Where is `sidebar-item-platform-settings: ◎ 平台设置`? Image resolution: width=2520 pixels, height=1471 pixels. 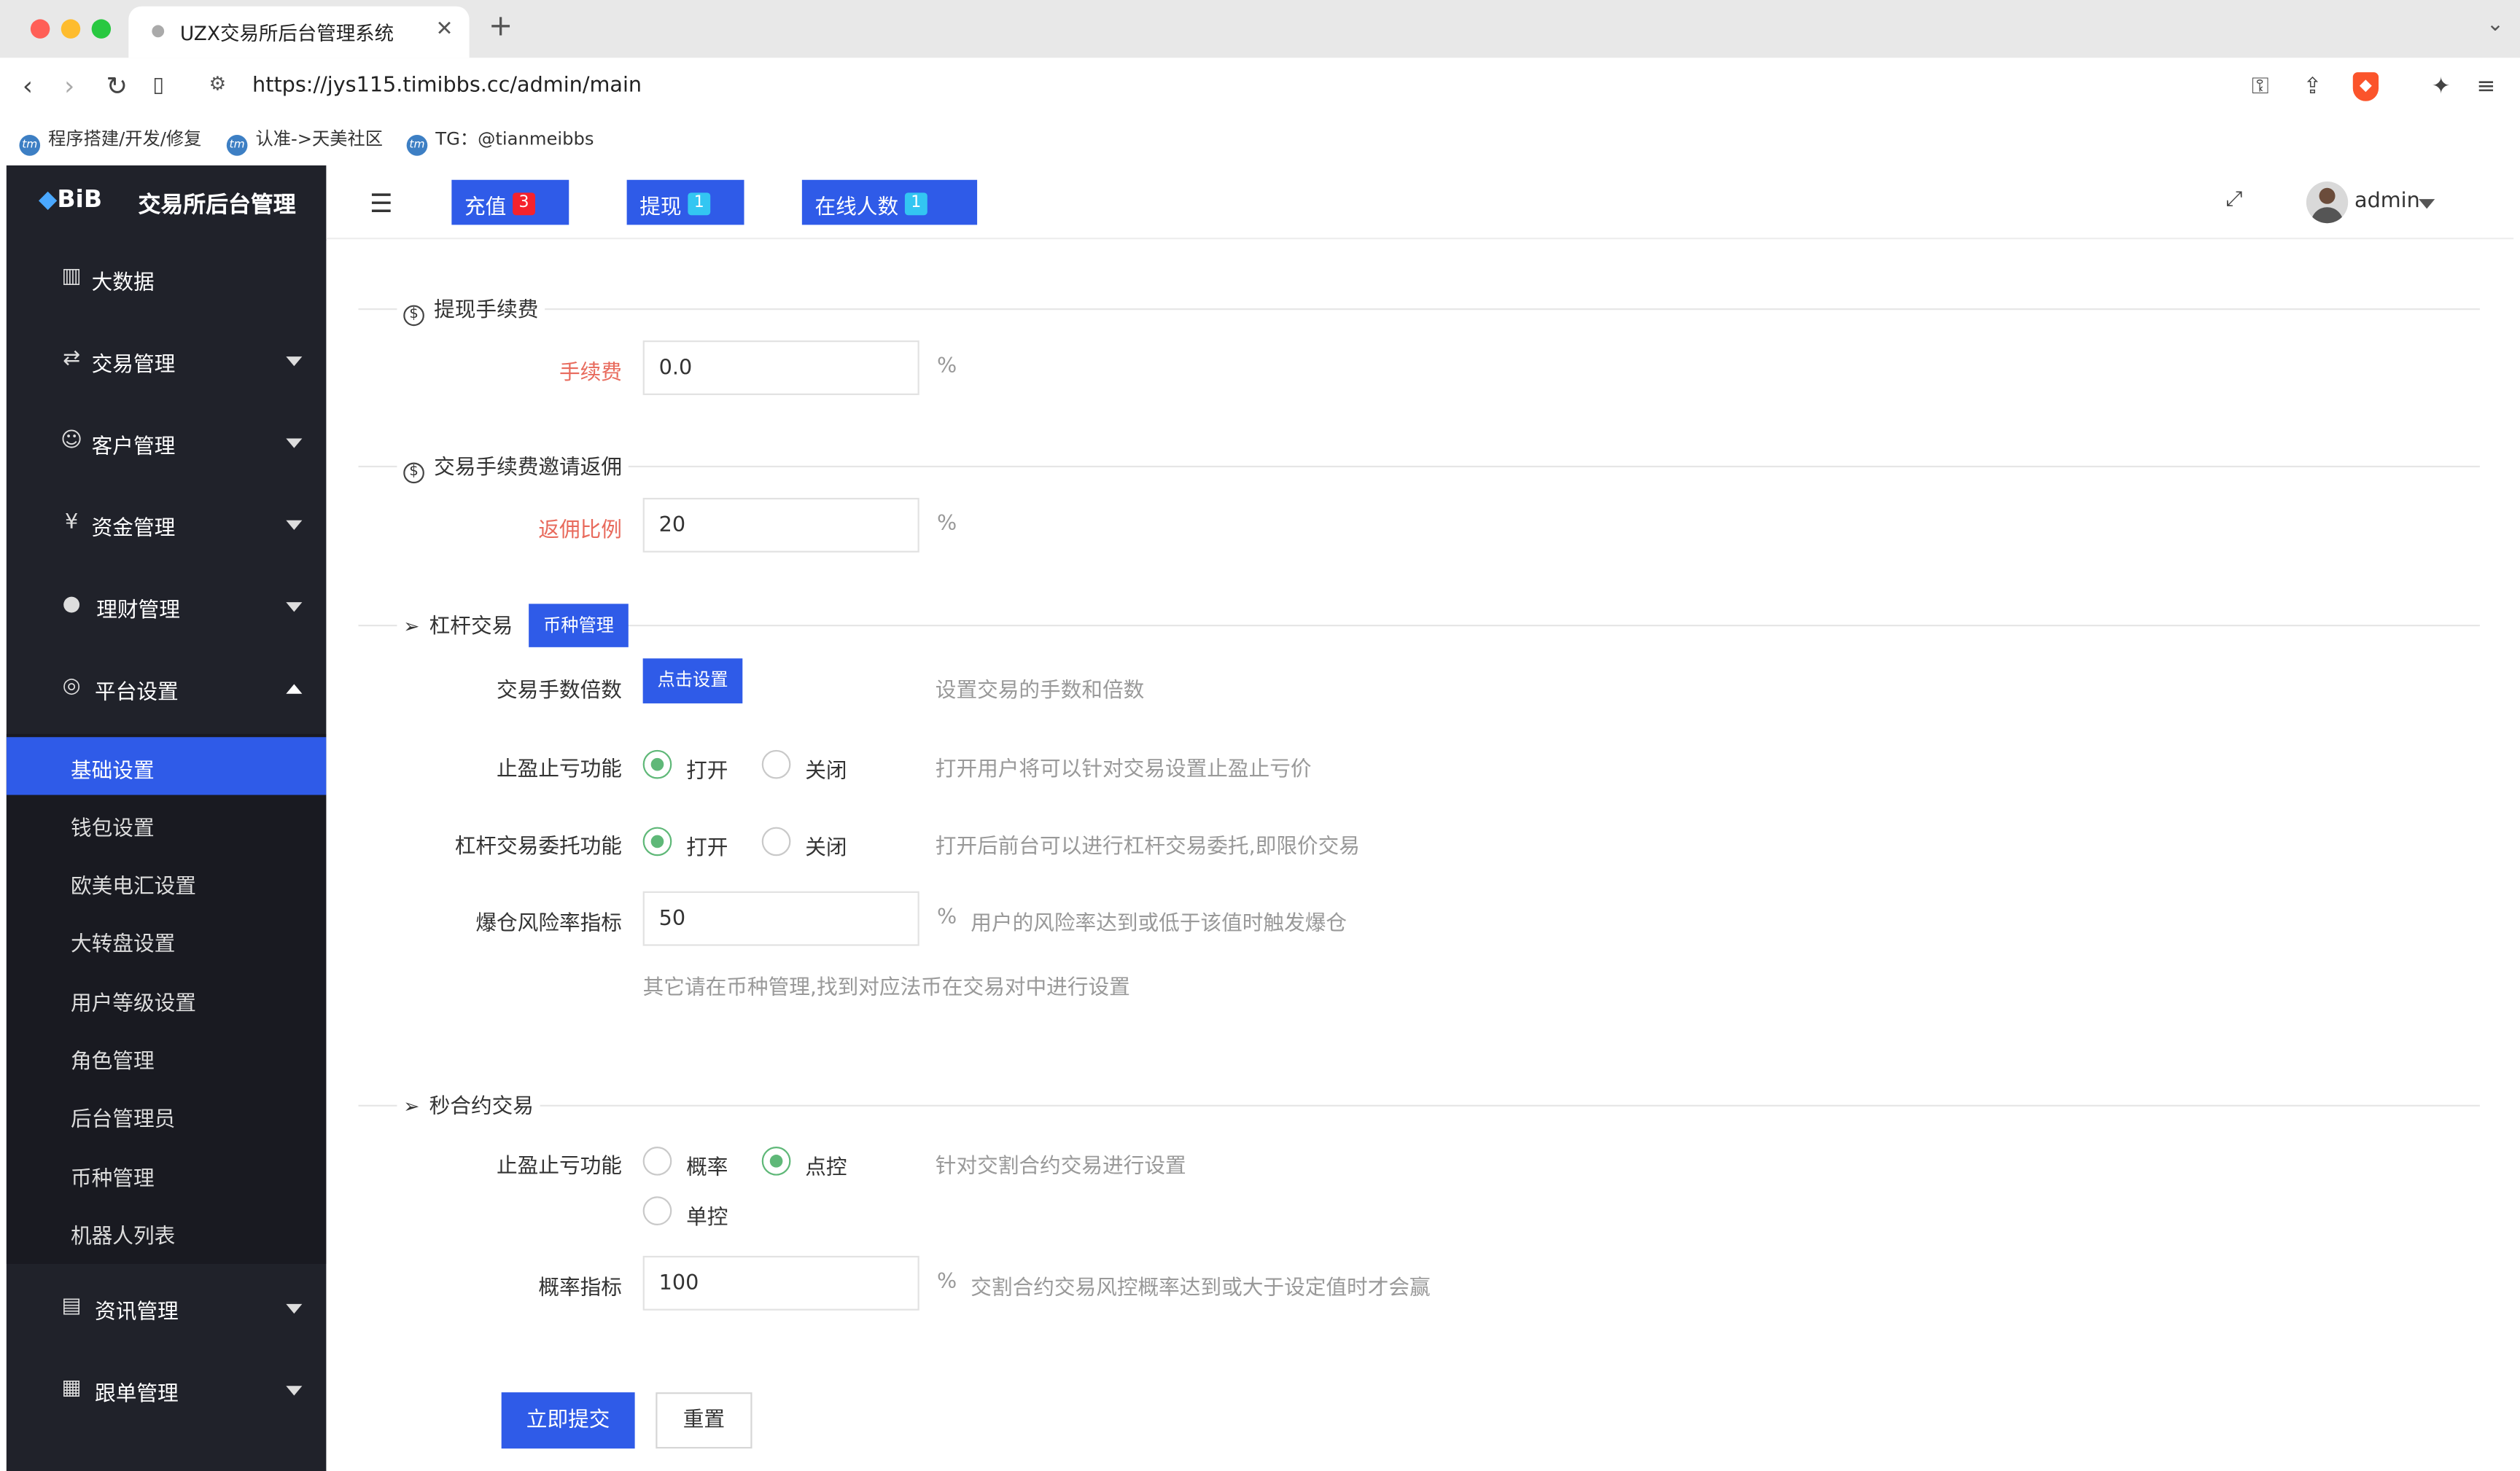 sidebar-item-platform-settings: ◎ 平台设置 is located at coordinates (167, 689).